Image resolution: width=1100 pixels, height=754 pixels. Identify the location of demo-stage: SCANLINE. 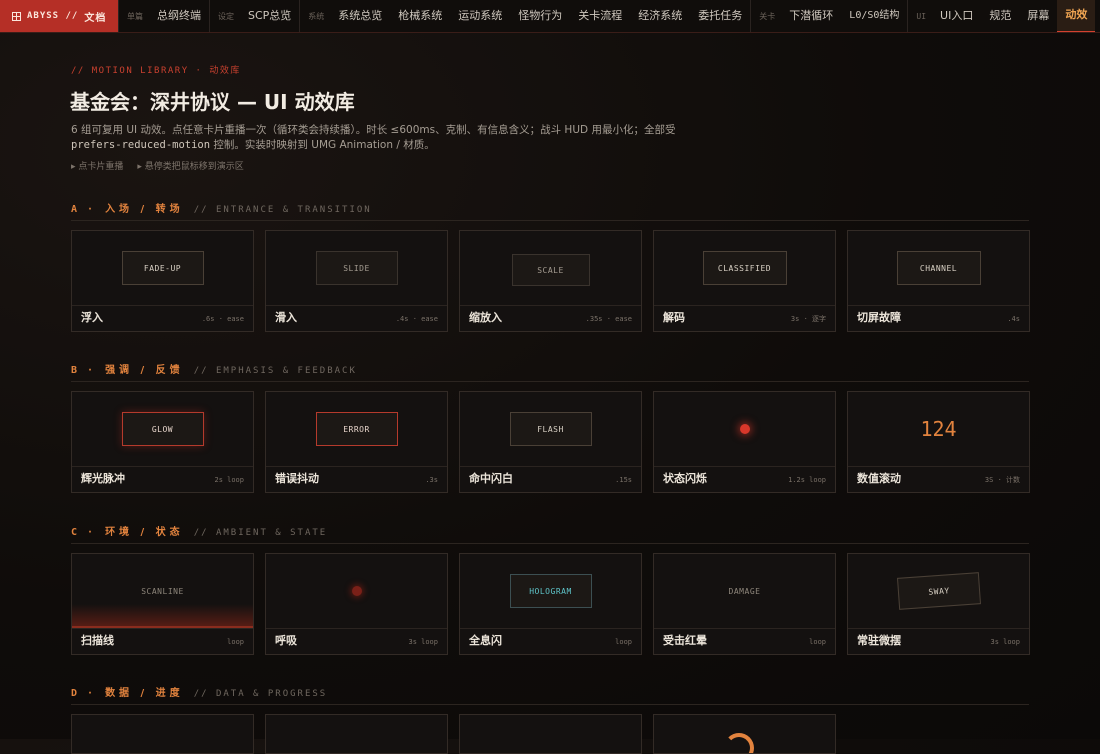
(162, 591).